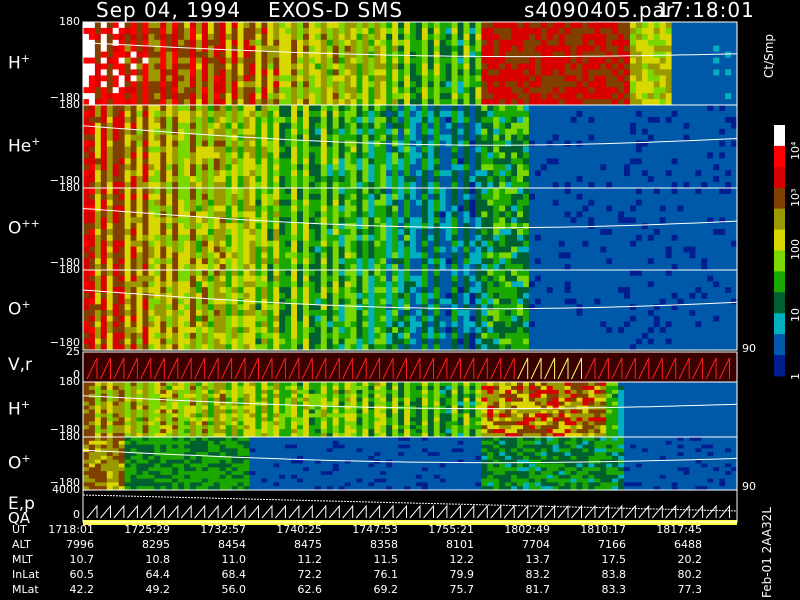  I want to click on date-title: Sep 04, 1994, so click(169, 11).